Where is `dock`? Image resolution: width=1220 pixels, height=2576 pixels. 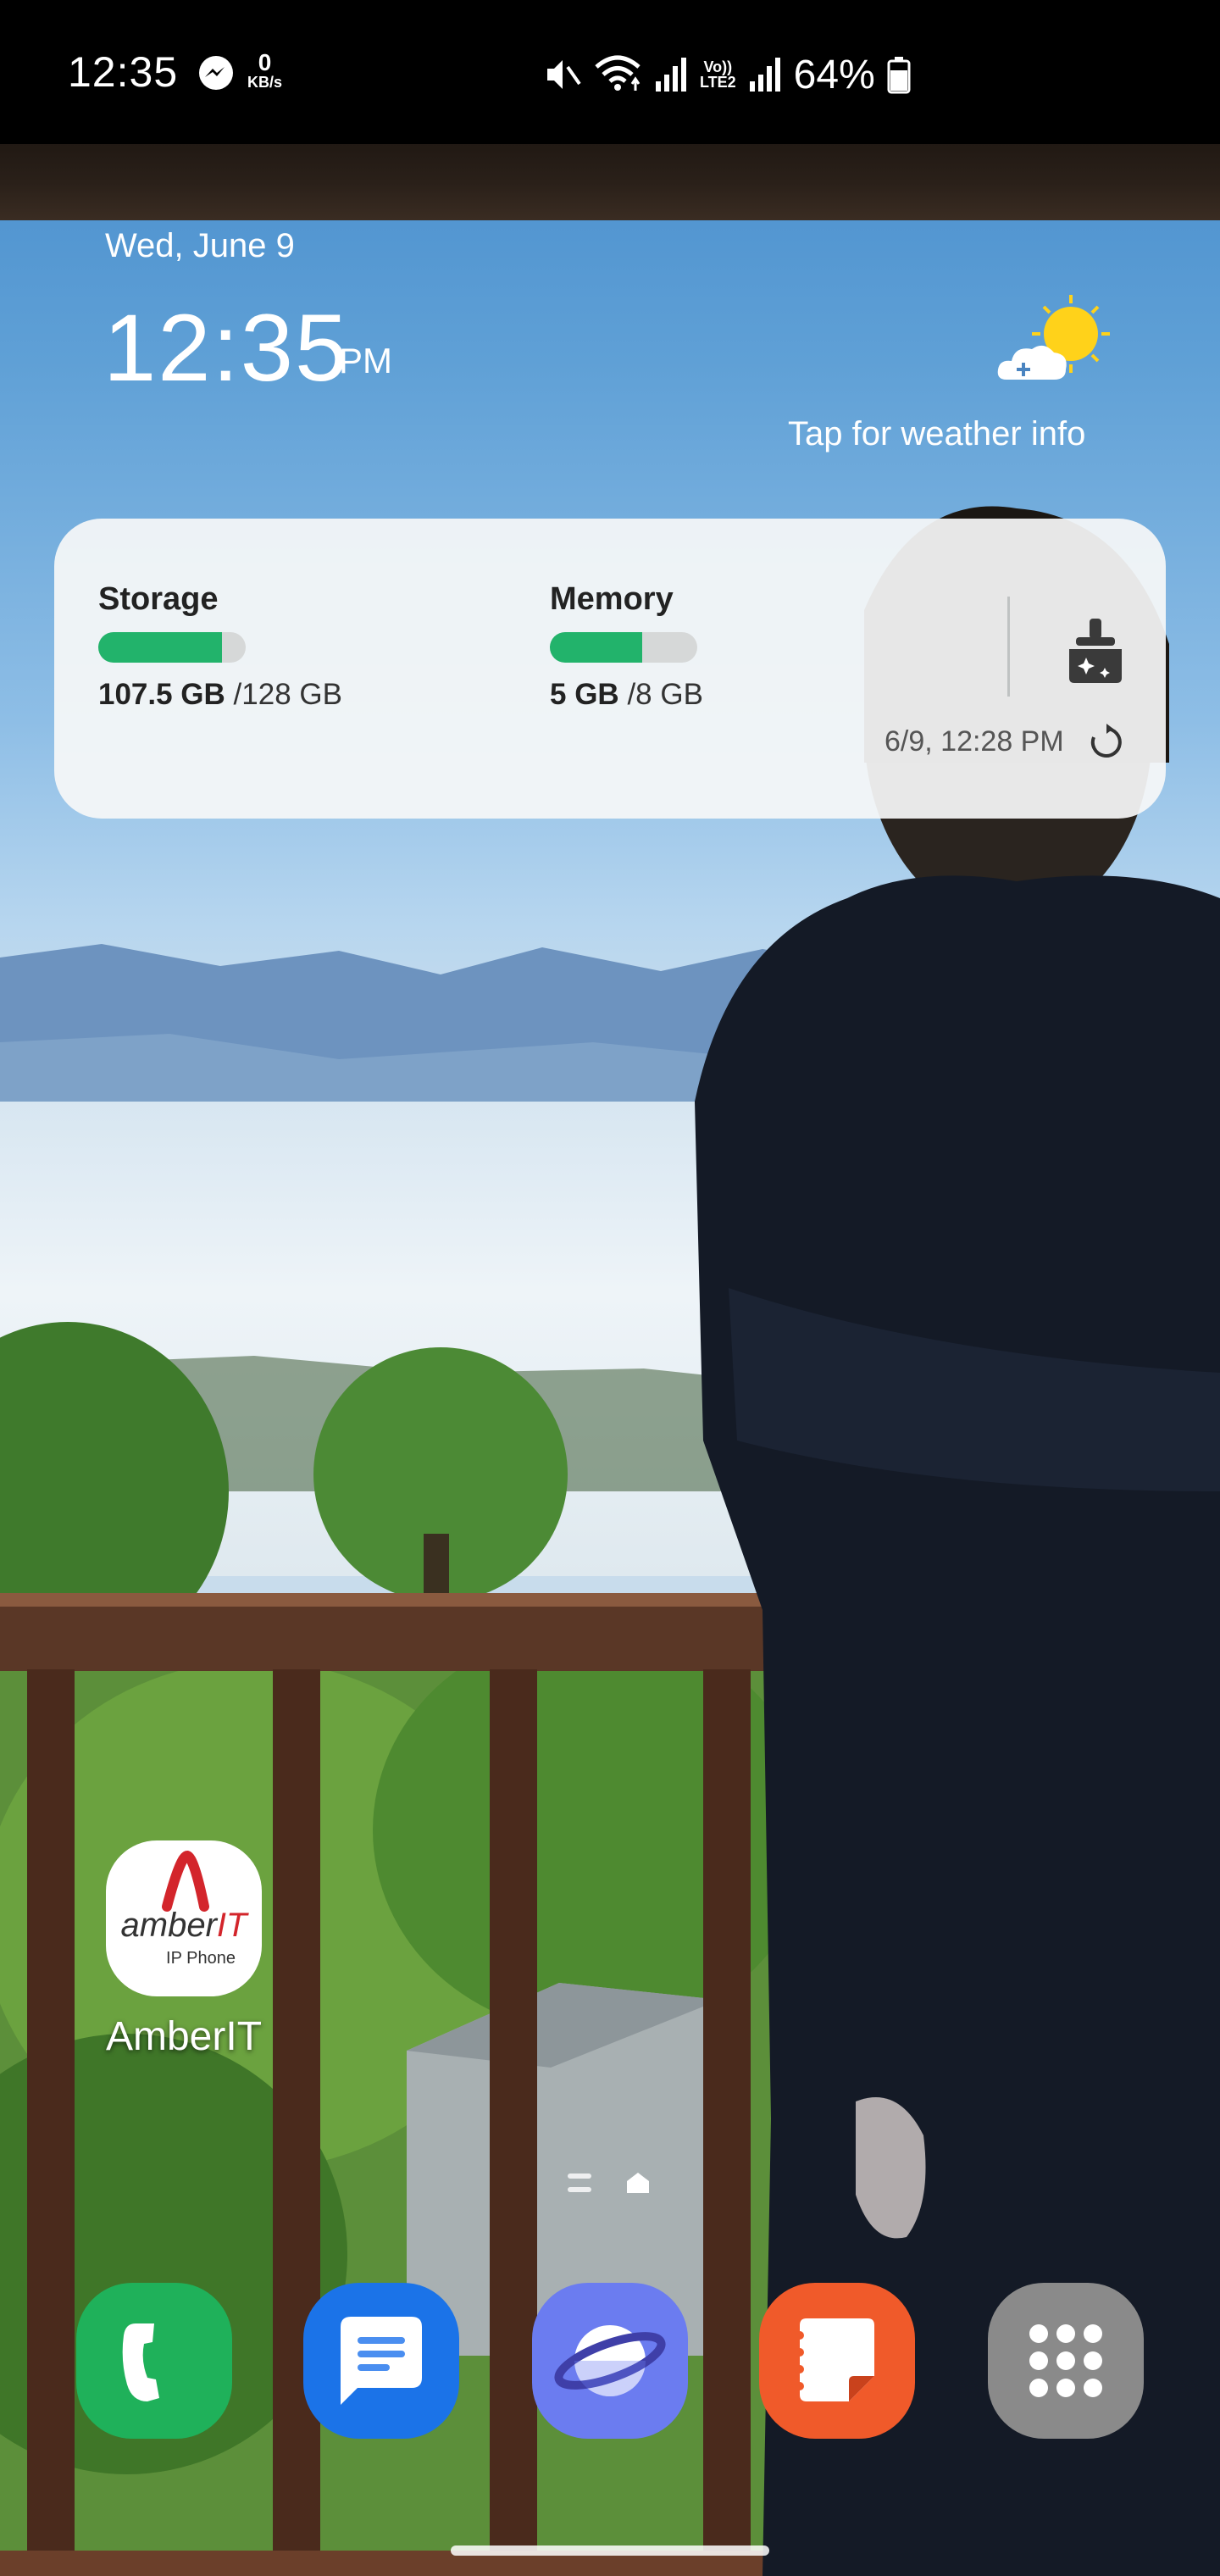 dock is located at coordinates (610, 2363).